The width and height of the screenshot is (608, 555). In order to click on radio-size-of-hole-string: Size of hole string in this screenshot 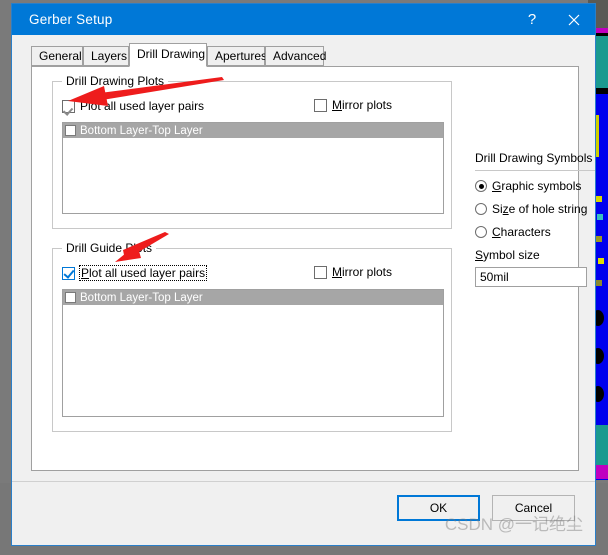, I will do `click(535, 209)`.